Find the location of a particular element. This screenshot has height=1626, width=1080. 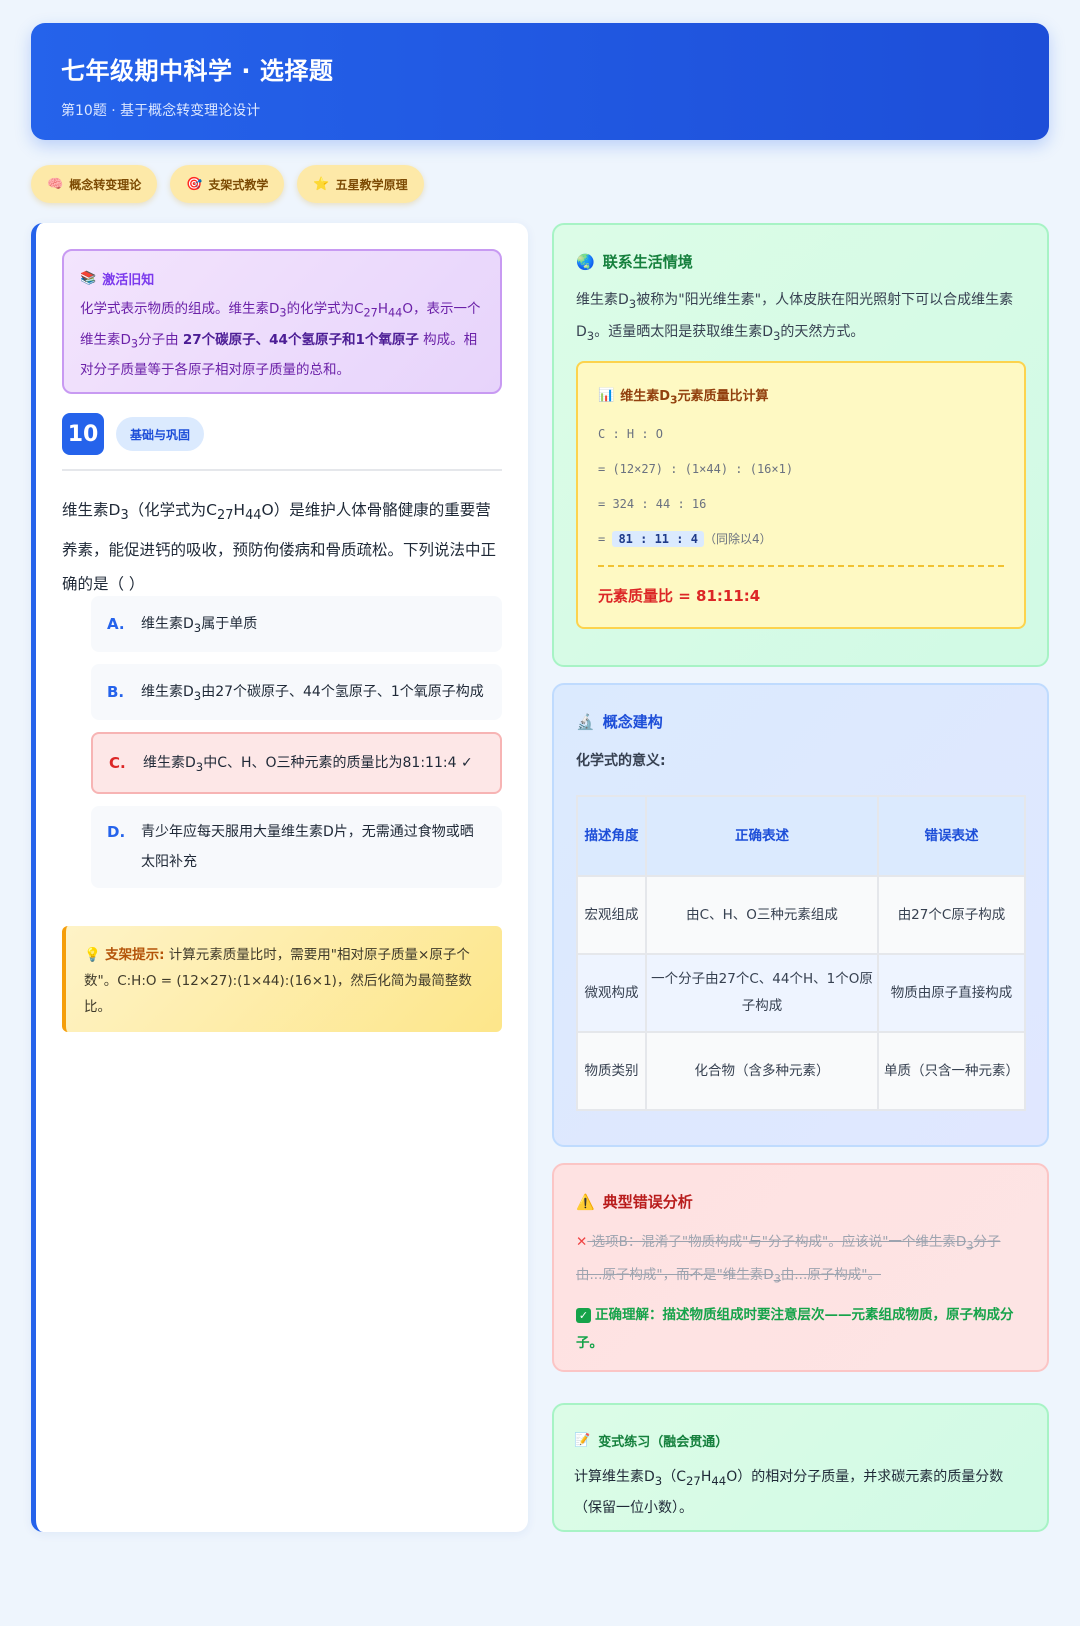

option-text: 青少年应每天服用大量维生素D片，无需通过食物或晒太阳补充 is located at coordinates (307, 847).